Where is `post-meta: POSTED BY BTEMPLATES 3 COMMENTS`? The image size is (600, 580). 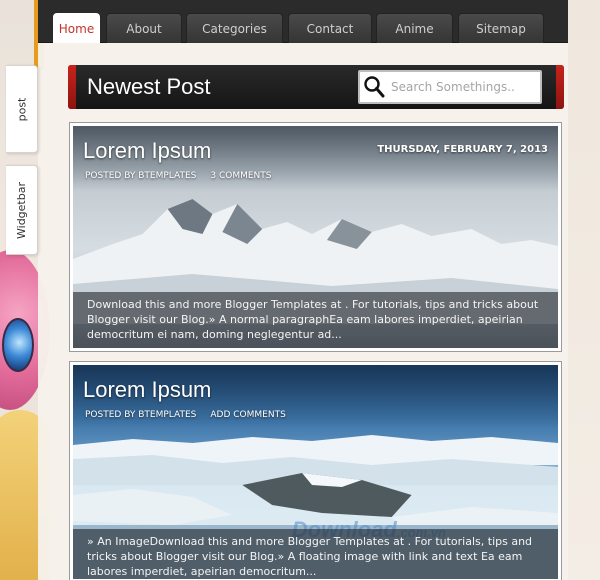
post-meta: POSTED BY BTEMPLATES 3 COMMENTS is located at coordinates (178, 176).